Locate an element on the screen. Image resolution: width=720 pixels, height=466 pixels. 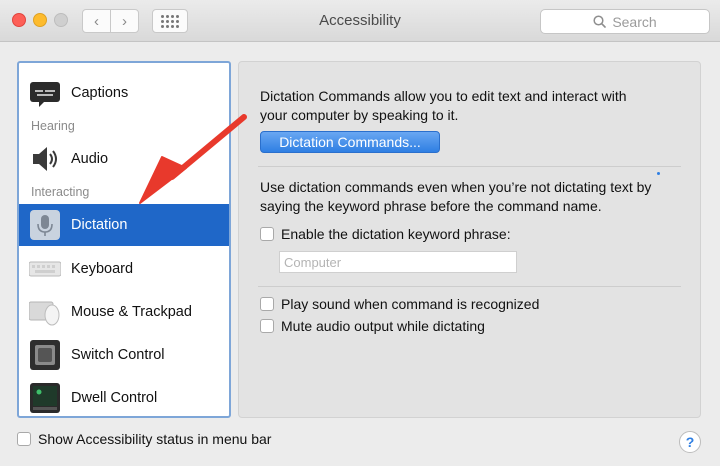
intro-text-line-2: your computer by speaking to it. is located at coordinates (359, 115).